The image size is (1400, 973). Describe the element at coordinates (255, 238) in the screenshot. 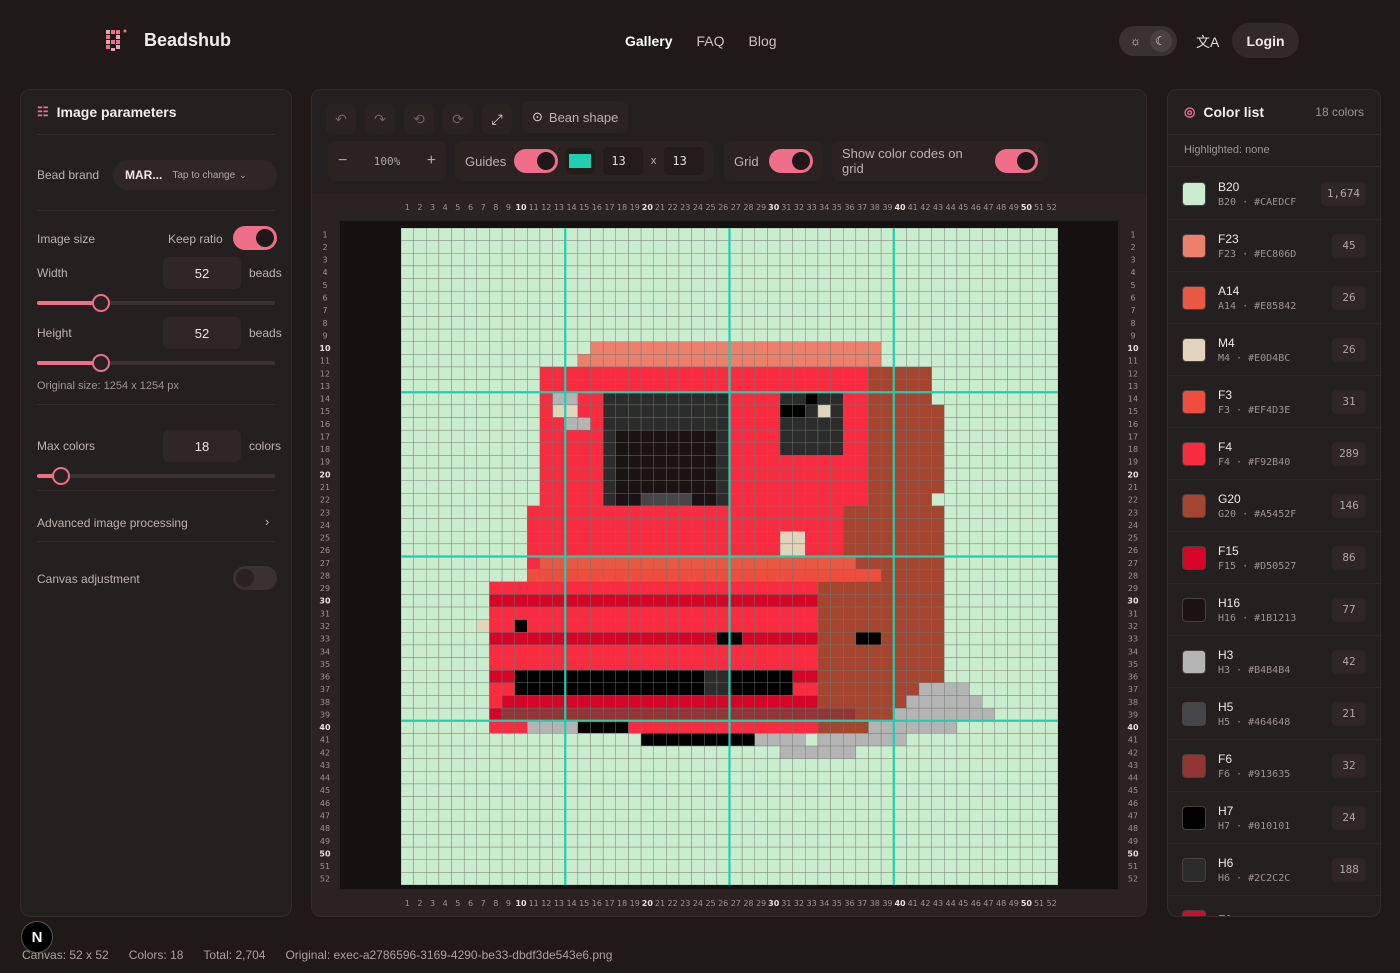

I see `keep-ratio-toggle` at that location.